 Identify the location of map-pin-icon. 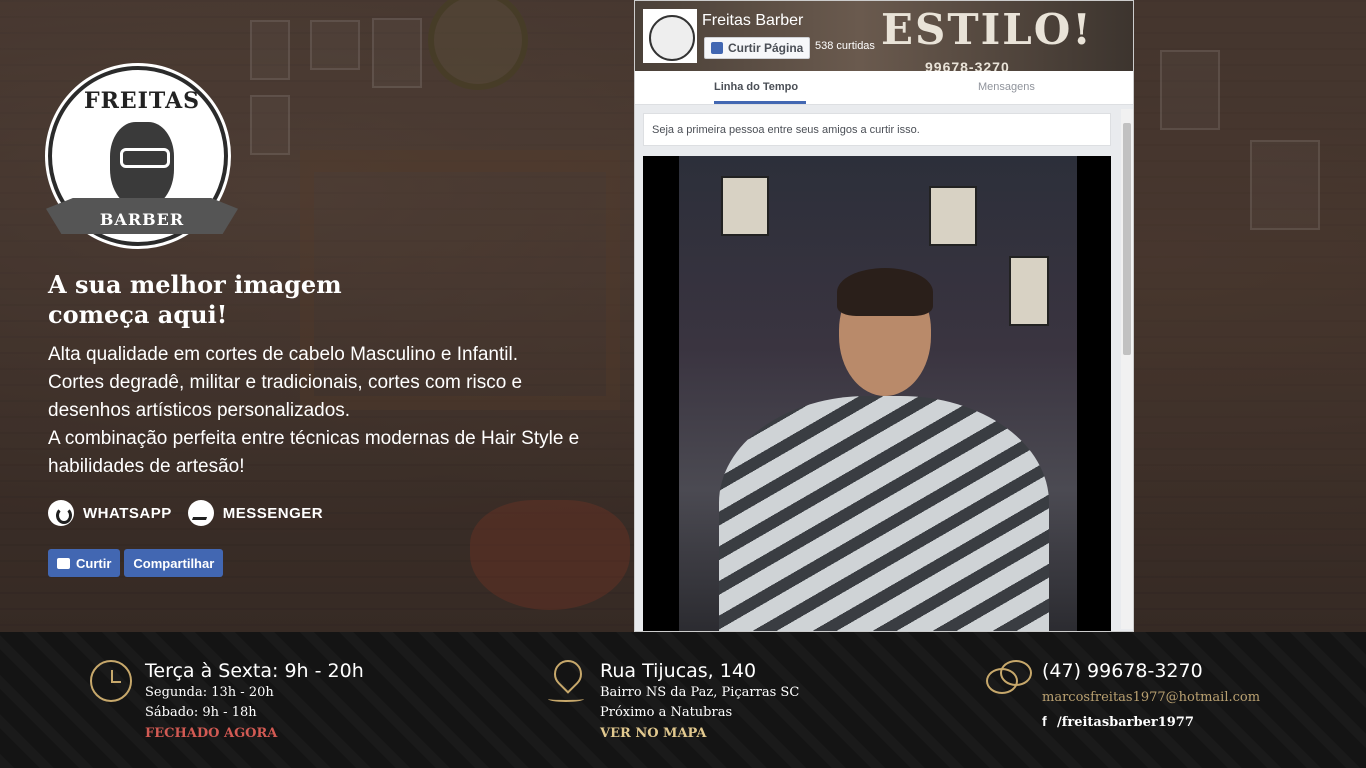
(569, 681).